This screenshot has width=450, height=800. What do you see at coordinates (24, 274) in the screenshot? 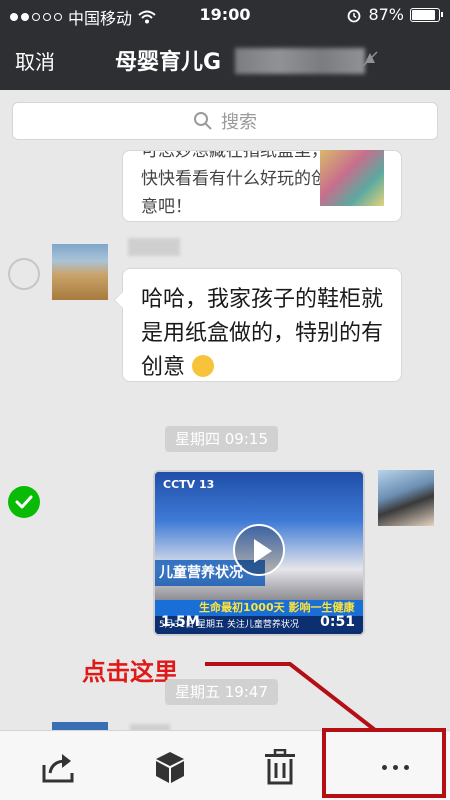
I see `select-checkbox` at bounding box center [24, 274].